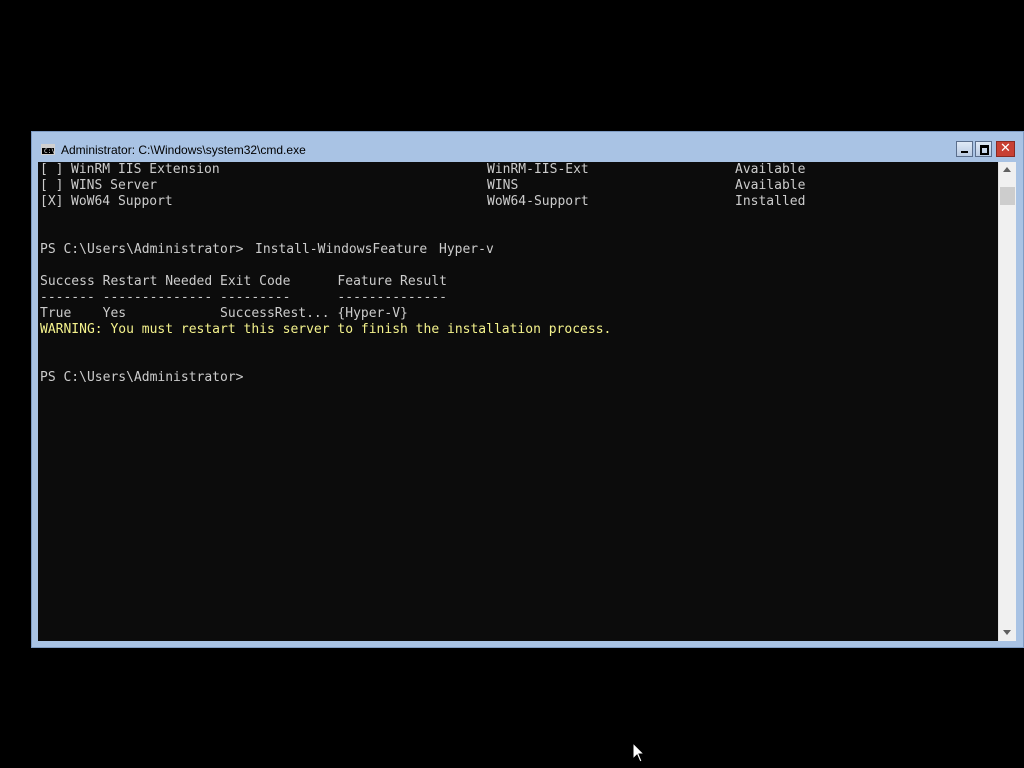 The width and height of the screenshot is (1024, 768). Describe the element at coordinates (145, 169) in the screenshot. I see `feature-name: WinRM IIS Extension` at that location.